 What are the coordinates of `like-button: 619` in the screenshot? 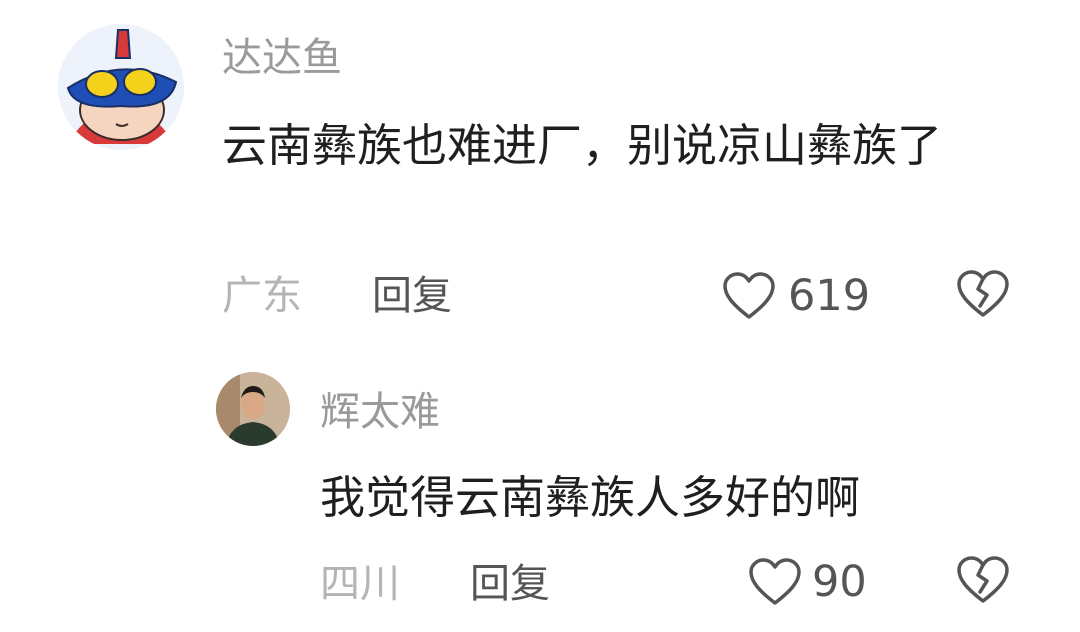 It's located at (796, 296).